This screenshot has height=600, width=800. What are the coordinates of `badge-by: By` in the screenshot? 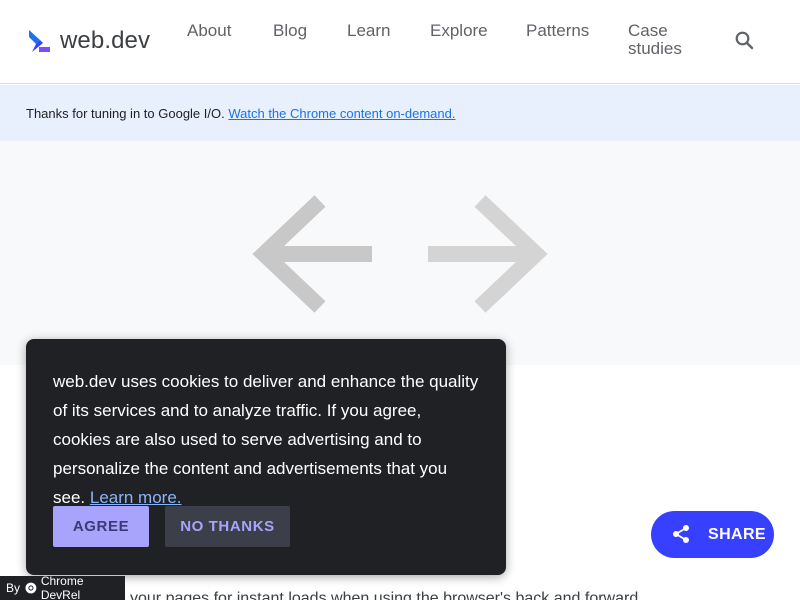 It's located at (13, 588).